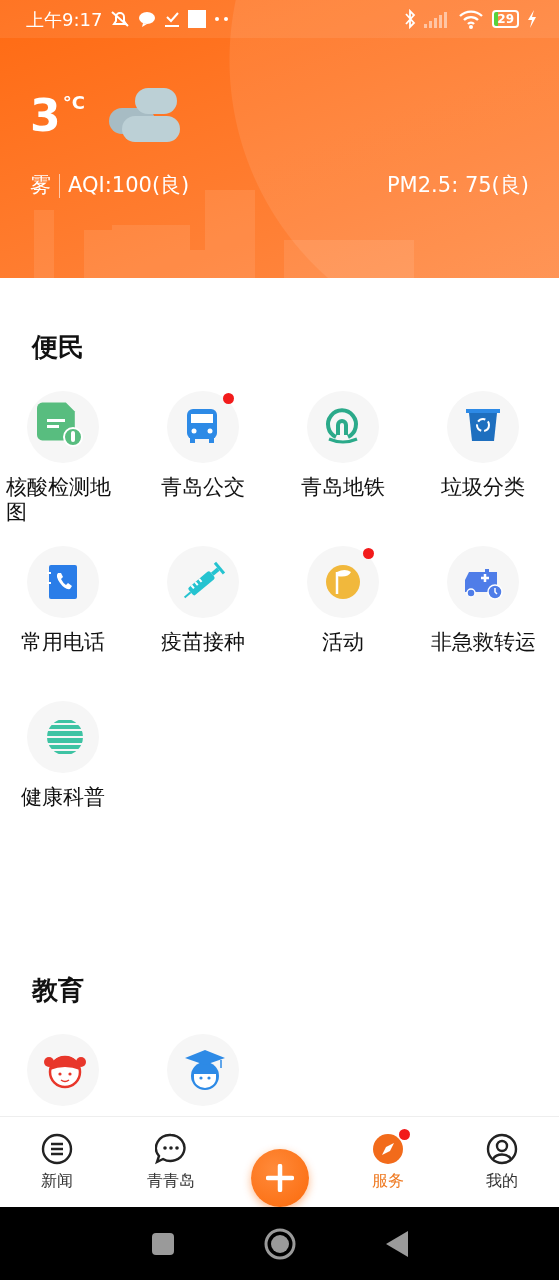 The height and width of the screenshot is (1280, 559). What do you see at coordinates (410, 19) in the screenshot?
I see `bluetooth-icon` at bounding box center [410, 19].